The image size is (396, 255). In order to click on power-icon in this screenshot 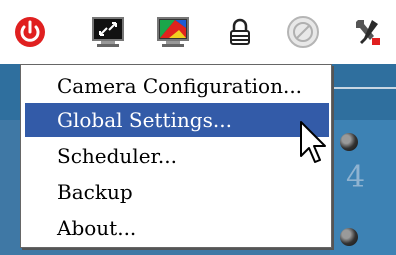, I will do `click(30, 32)`.